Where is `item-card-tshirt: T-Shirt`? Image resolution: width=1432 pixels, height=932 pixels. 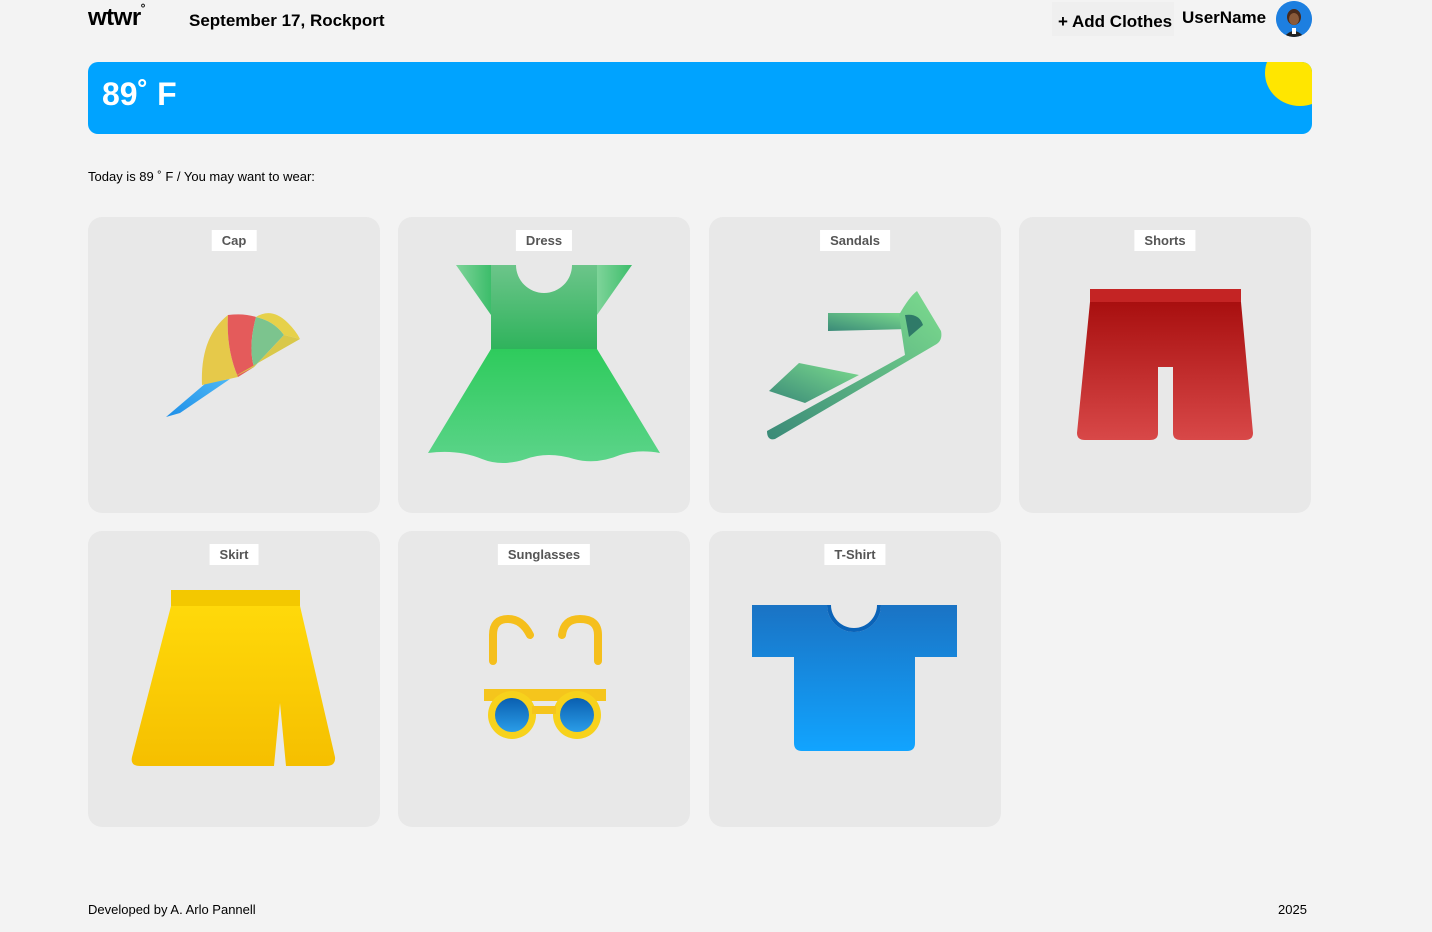
item-card-tshirt: T-Shirt is located at coordinates (855, 679).